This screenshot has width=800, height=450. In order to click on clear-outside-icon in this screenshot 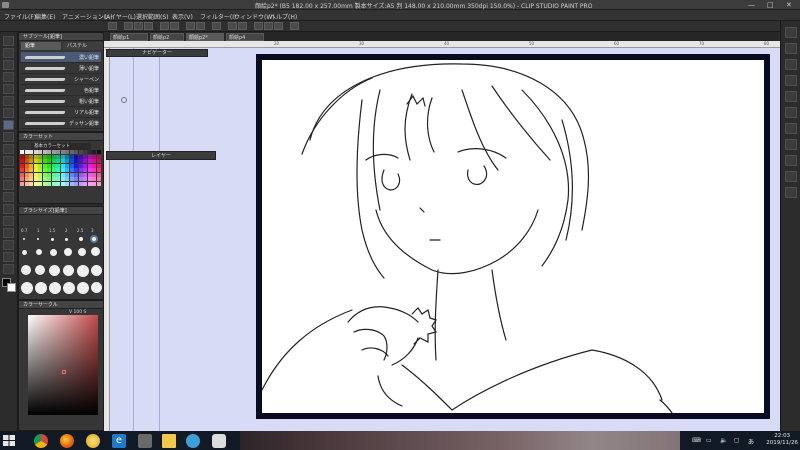, I will do `click(200, 26)`.